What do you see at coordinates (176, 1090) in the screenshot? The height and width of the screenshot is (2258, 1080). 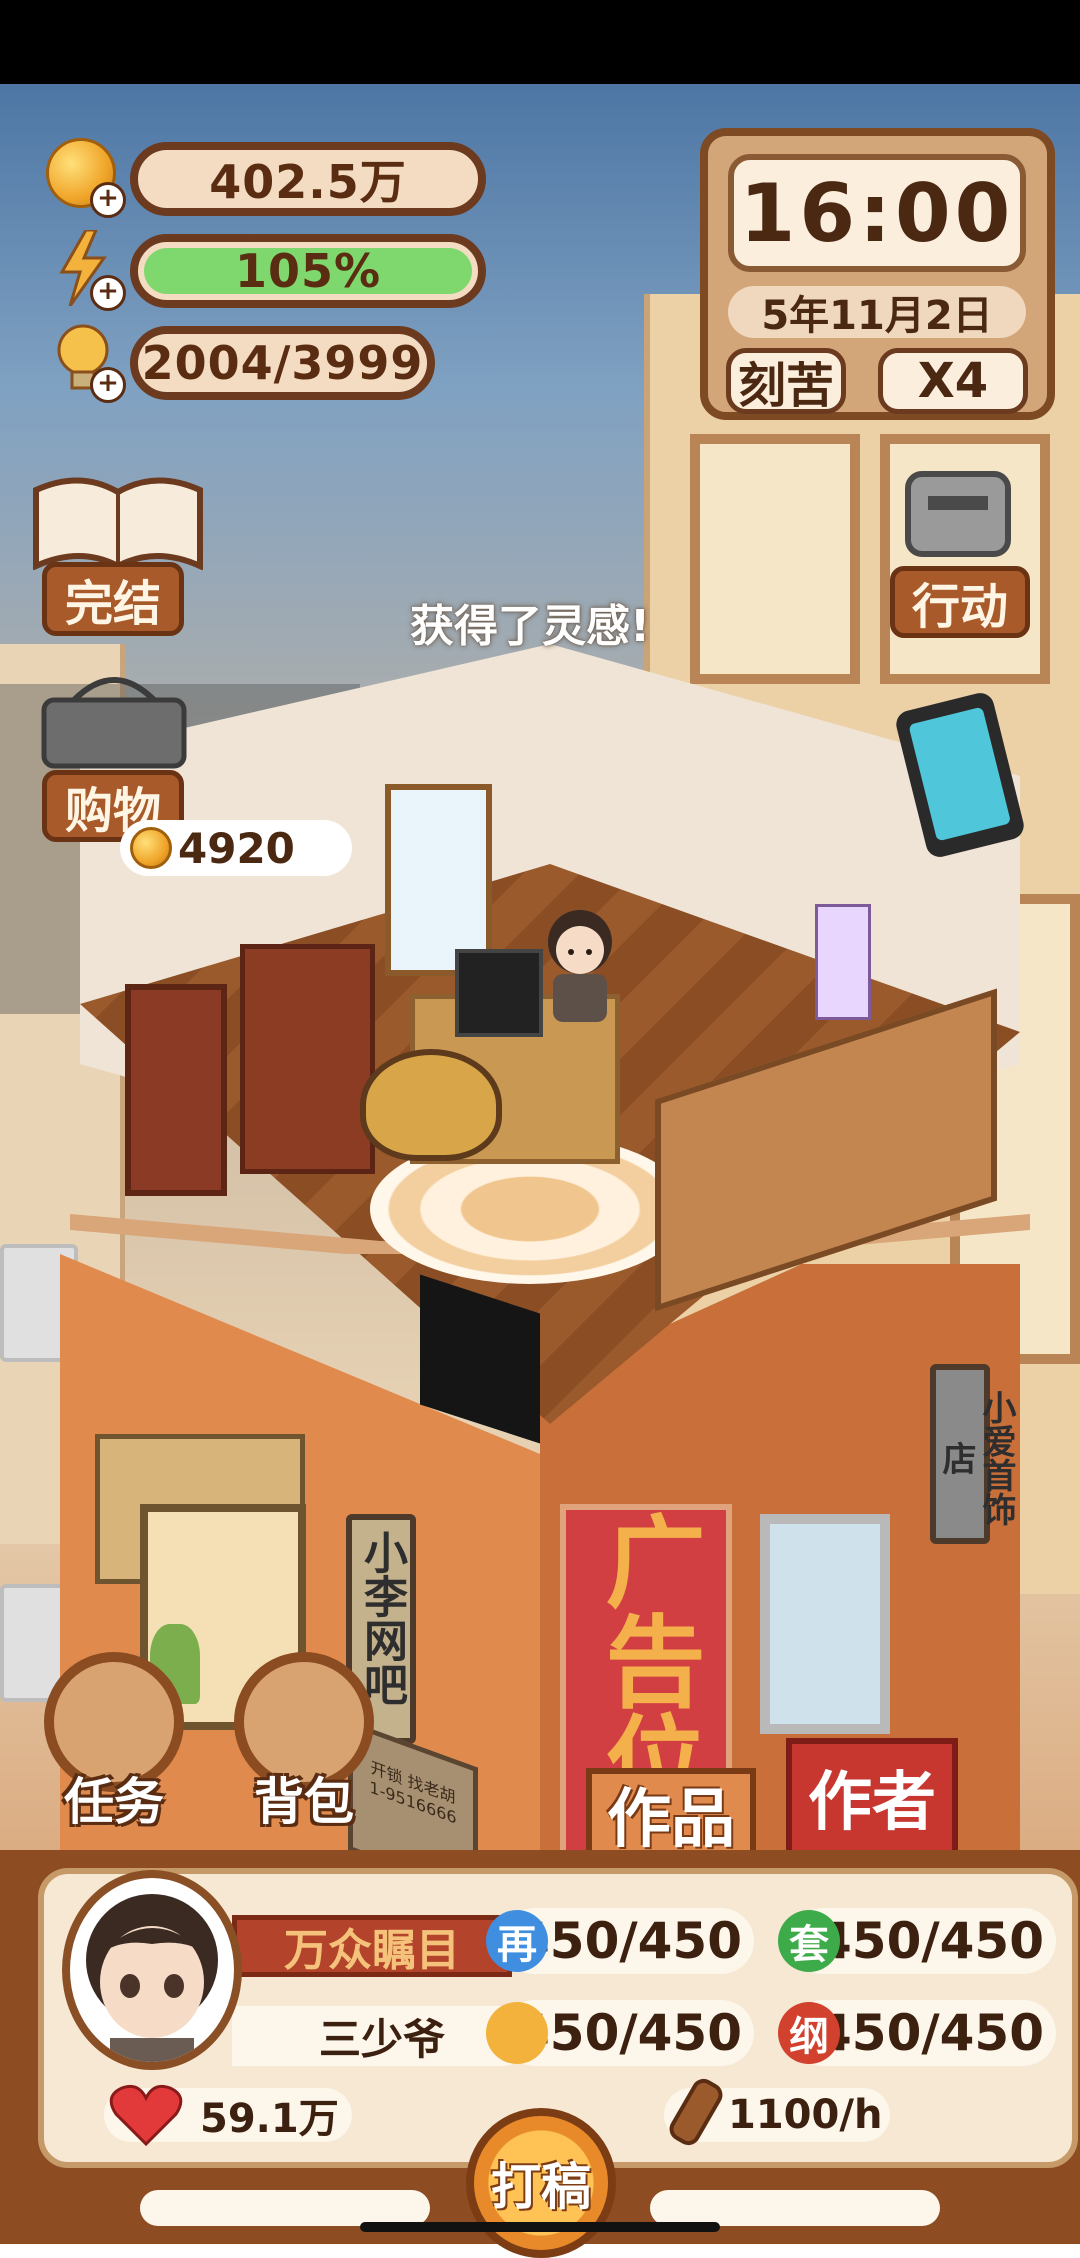 I see `room-door` at bounding box center [176, 1090].